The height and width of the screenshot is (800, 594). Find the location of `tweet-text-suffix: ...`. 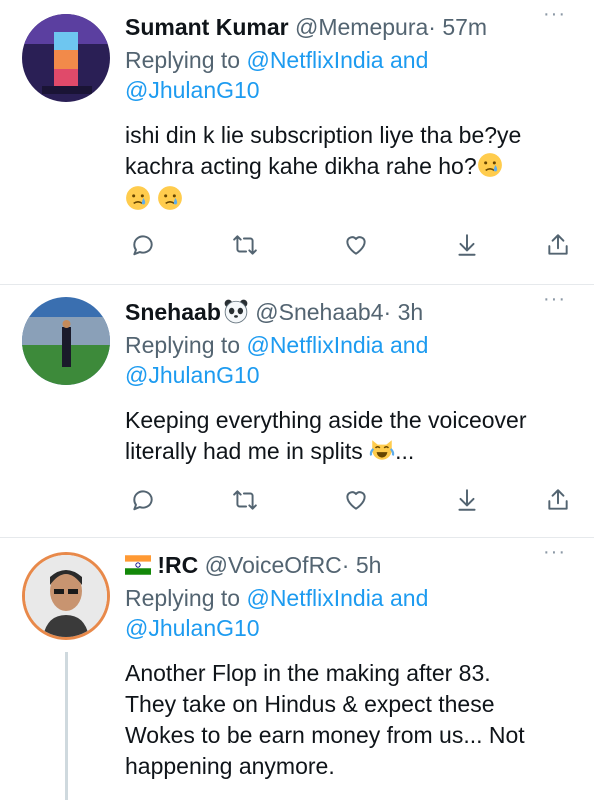

tweet-text-suffix: ... is located at coordinates (405, 451).